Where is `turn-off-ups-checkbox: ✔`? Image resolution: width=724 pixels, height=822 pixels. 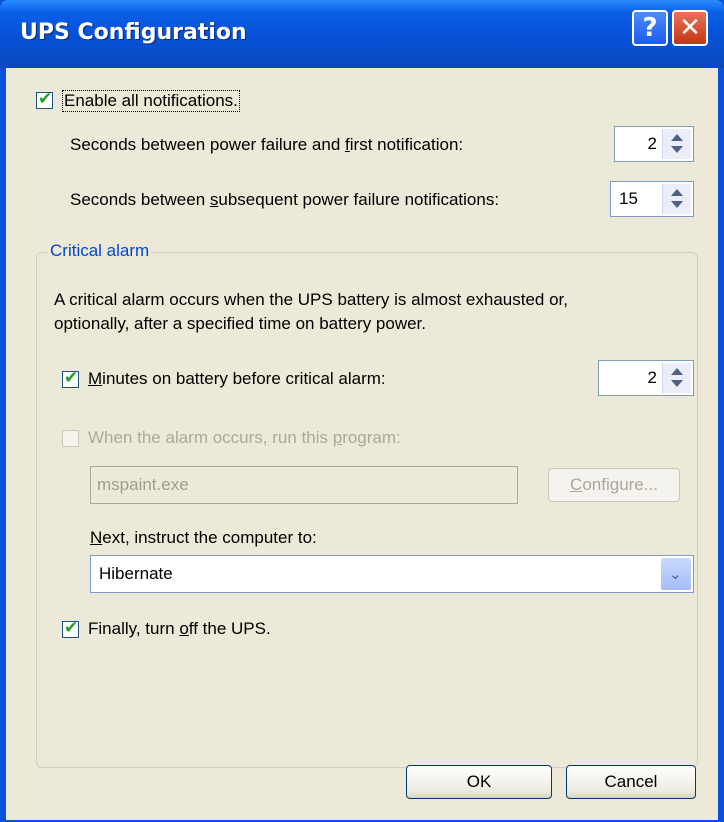
turn-off-ups-checkbox: ✔ is located at coordinates (70, 628).